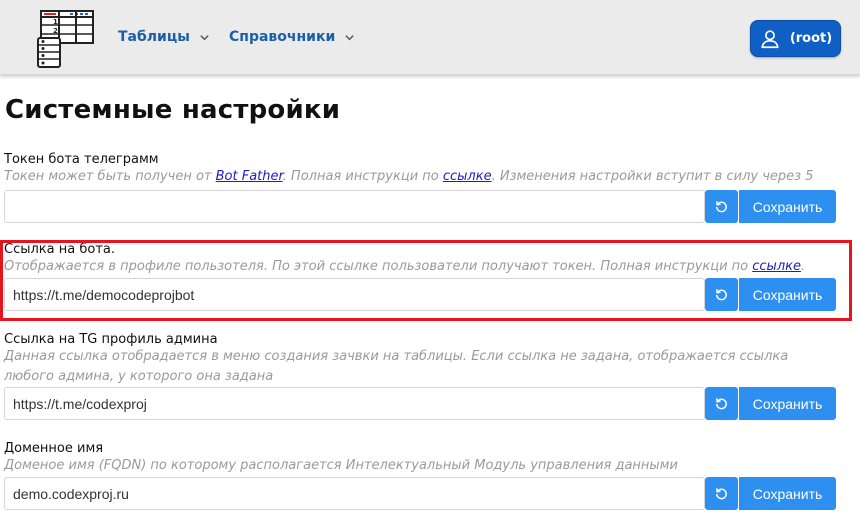 Image resolution: width=860 pixels, height=526 pixels. What do you see at coordinates (362, 176) in the screenshot?
I see `hint-text: . Полная инструкци по` at bounding box center [362, 176].